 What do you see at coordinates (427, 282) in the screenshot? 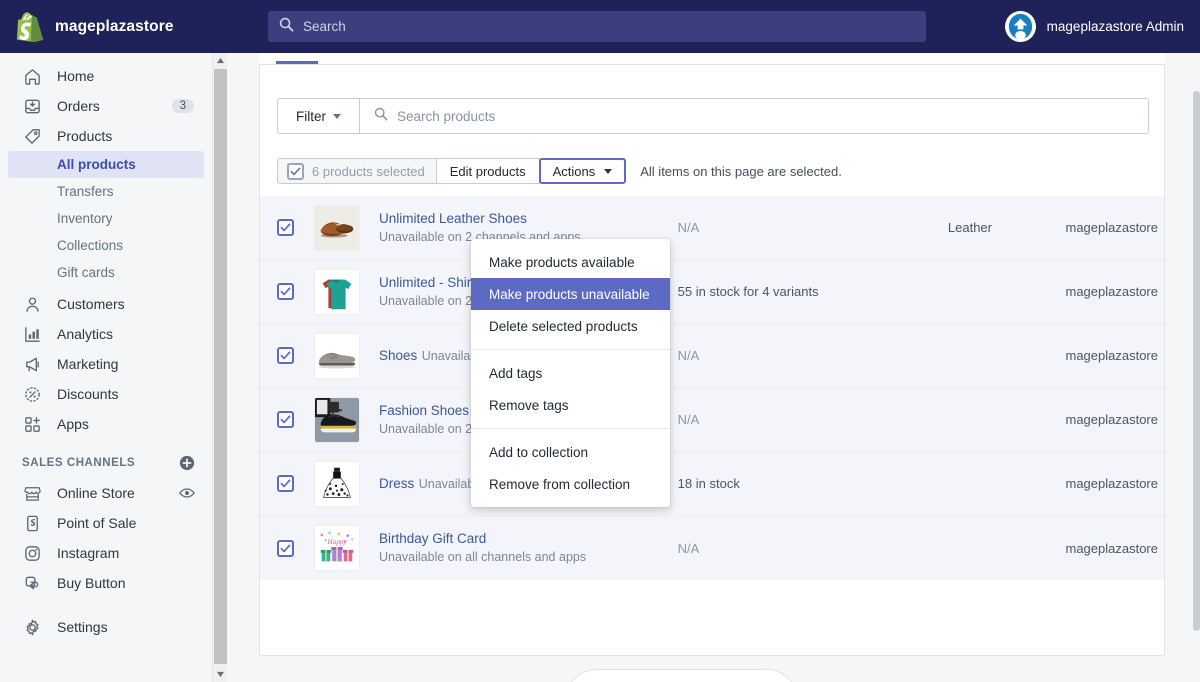
I see `product-name-link: Unlimited - Shirt` at bounding box center [427, 282].